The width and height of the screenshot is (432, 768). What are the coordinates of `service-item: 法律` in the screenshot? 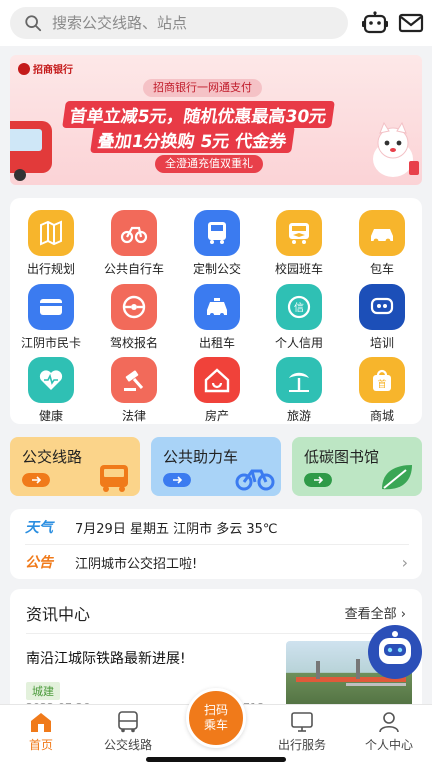 It's located at (134, 392).